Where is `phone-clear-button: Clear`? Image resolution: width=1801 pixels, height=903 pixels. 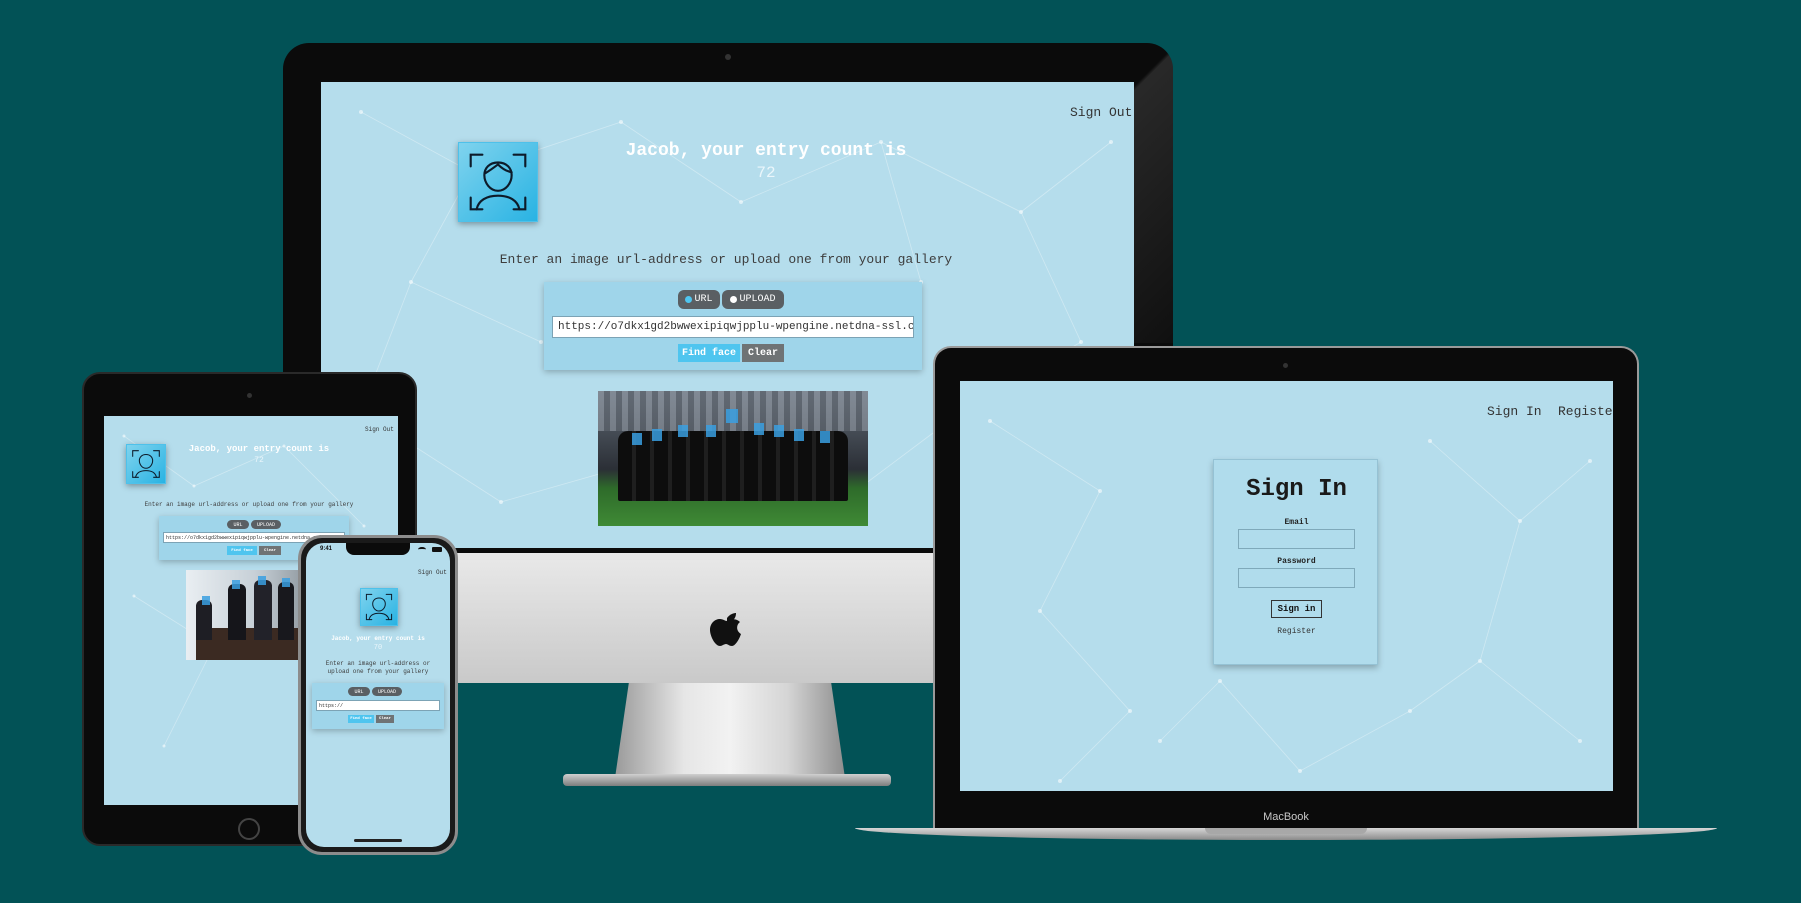
phone-clear-button: Clear is located at coordinates (385, 719).